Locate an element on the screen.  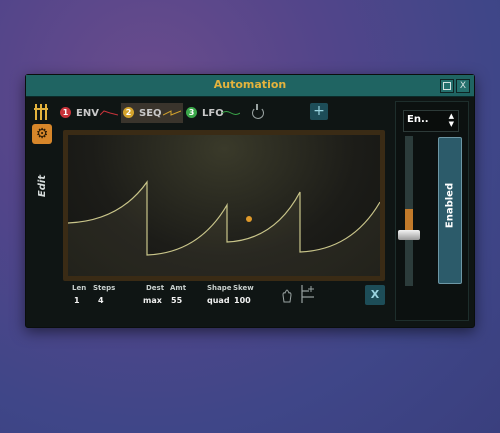
left-toolbar: ⚙ Edit is located at coordinates (42, 199).